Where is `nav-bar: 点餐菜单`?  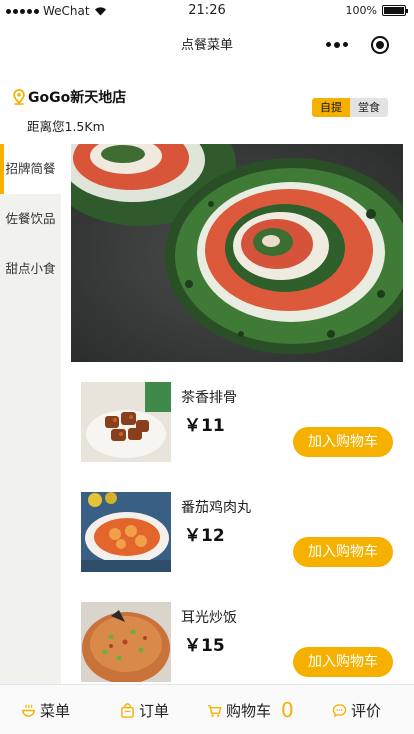 nav-bar: 点餐菜单 is located at coordinates (207, 44).